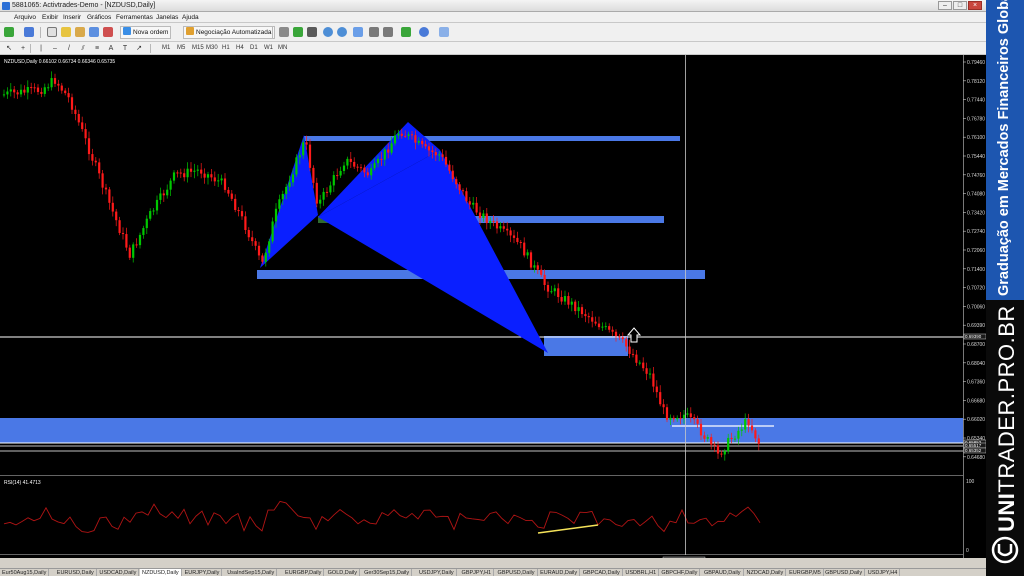  Describe the element at coordinates (492, 138) in the screenshot. I see `resistance-zone` at that location.